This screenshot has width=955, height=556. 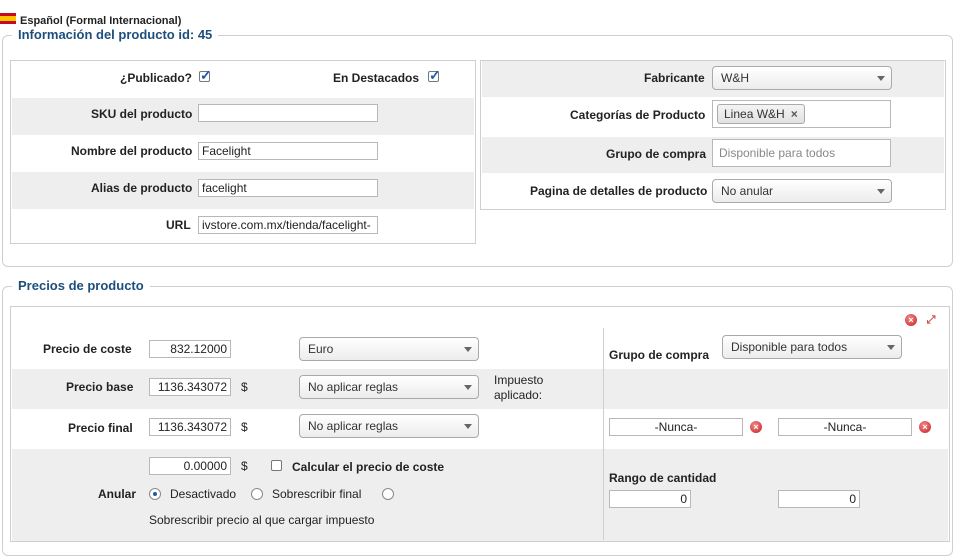 I want to click on price-shopper-group-value: Disponible para todos, so click(x=789, y=347).